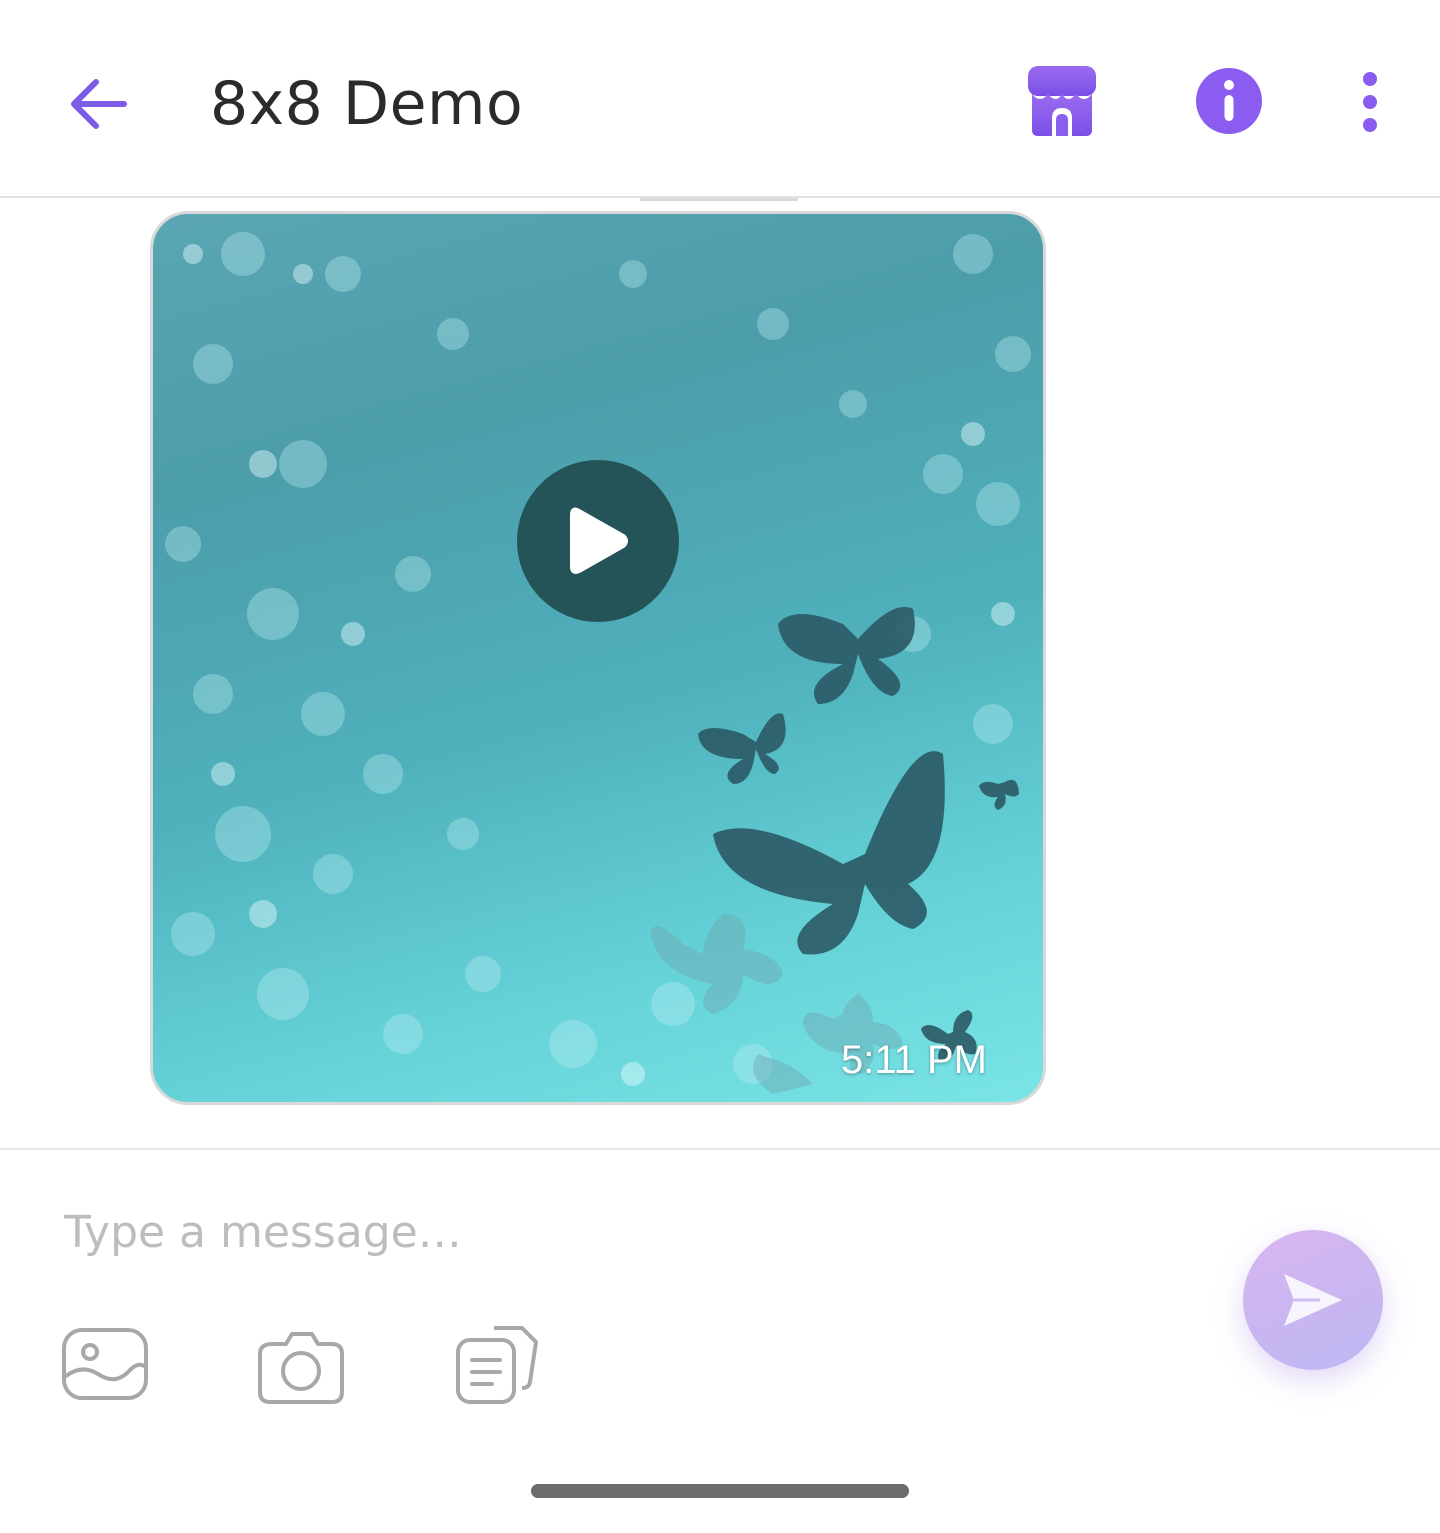 This screenshot has width=1440, height=1533. I want to click on document-icon, so click(497, 1365).